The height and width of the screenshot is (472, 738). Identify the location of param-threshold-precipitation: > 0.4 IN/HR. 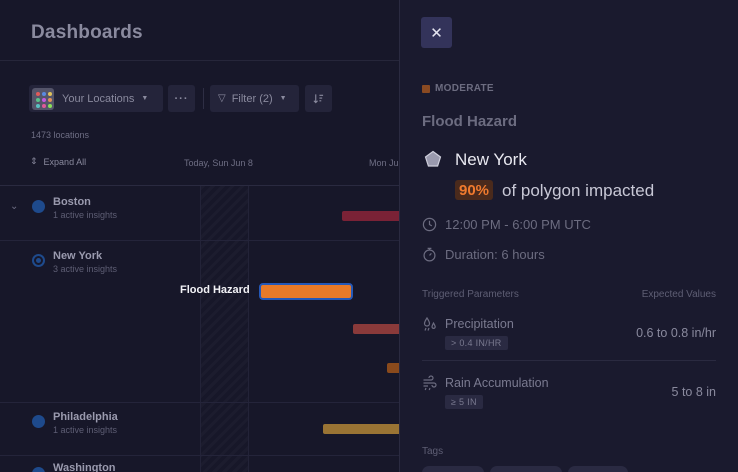
(476, 343).